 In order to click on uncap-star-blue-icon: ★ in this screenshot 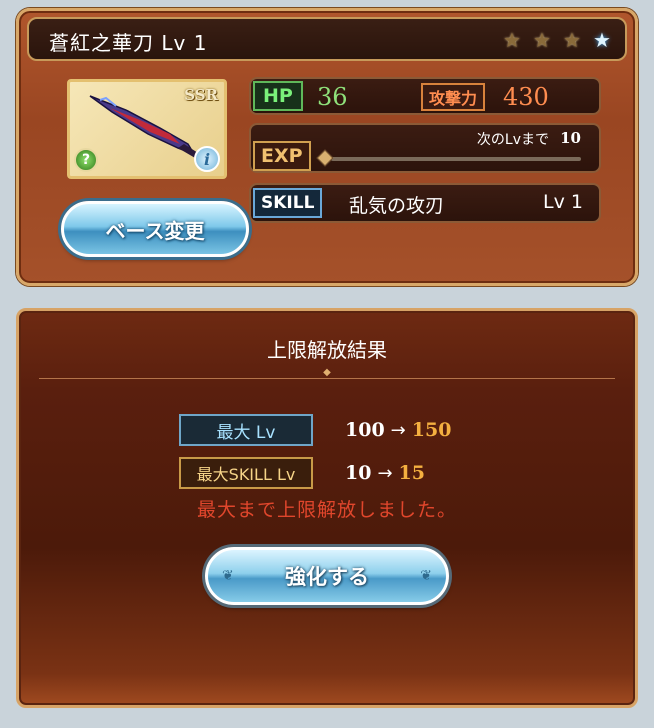, I will do `click(602, 40)`.